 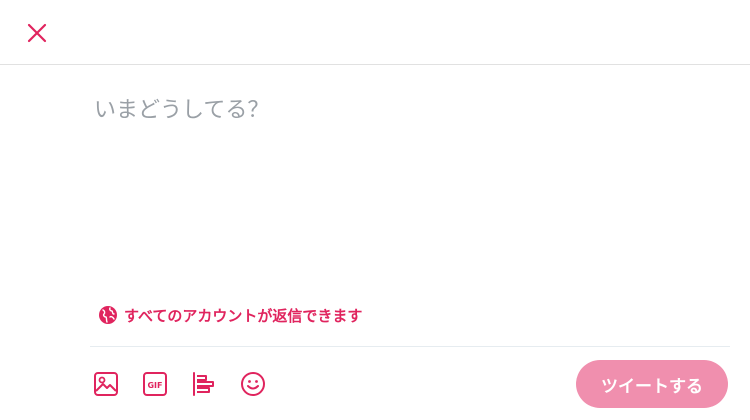 I want to click on poll-button, so click(x=204, y=384).